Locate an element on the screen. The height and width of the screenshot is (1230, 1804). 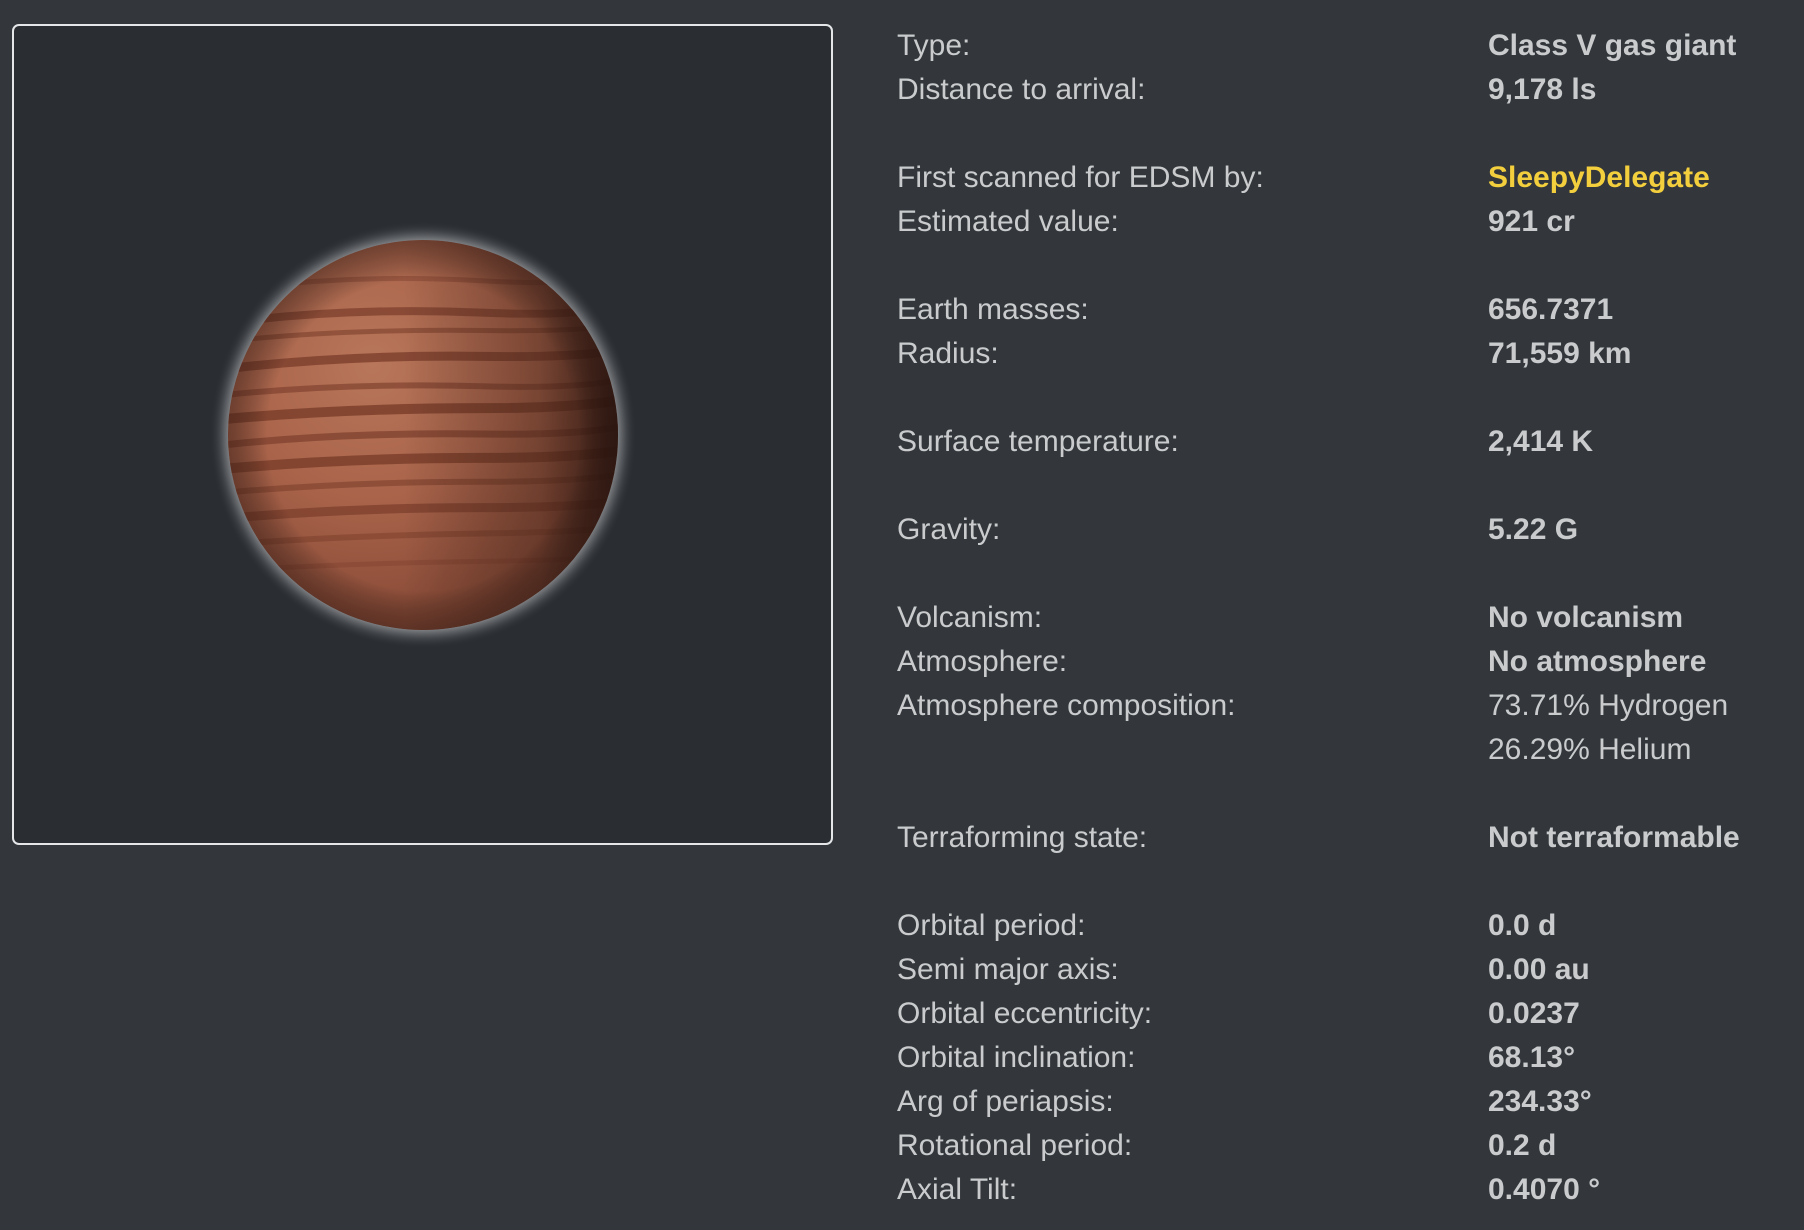
planet-render is located at coordinates (423, 435).